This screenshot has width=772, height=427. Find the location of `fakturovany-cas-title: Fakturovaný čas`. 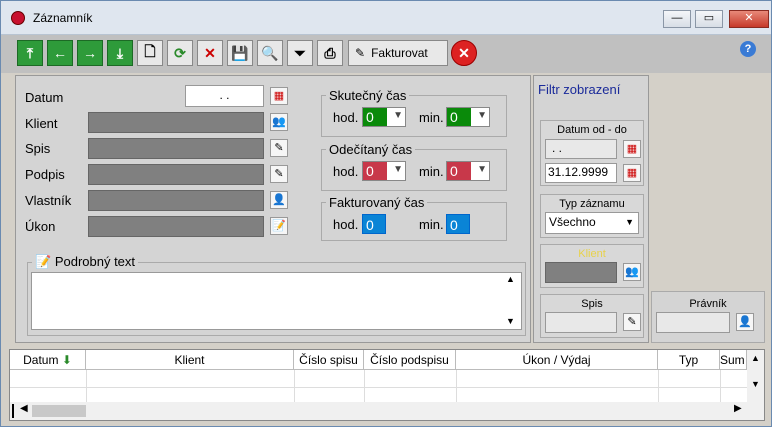

fakturovany-cas-title: Fakturovaný čas is located at coordinates (377, 202).